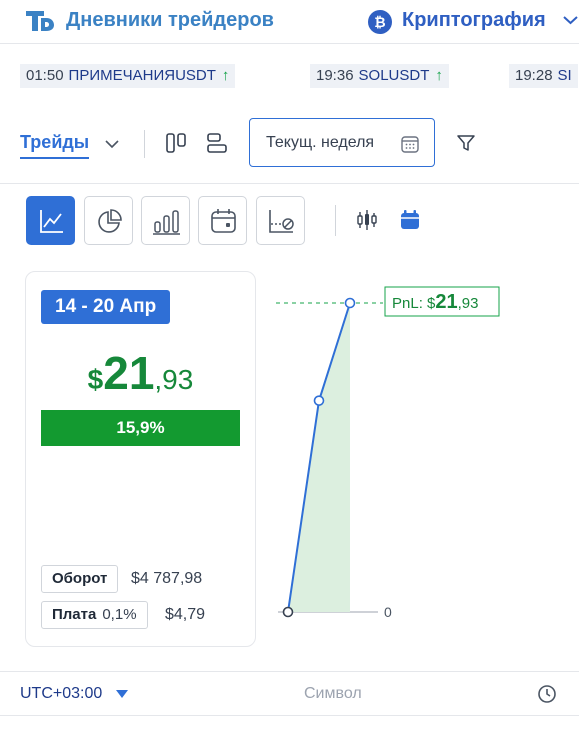 Image resolution: width=579 pixels, height=731 pixels. What do you see at coordinates (61, 694) in the screenshot?
I see `timezone-selector: UTC+03:00` at bounding box center [61, 694].